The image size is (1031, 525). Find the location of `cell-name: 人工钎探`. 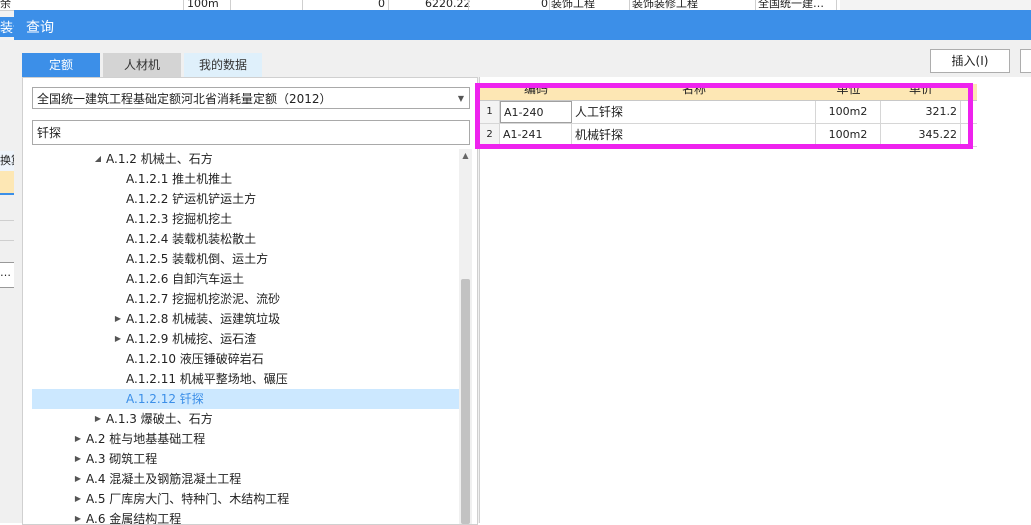

cell-name: 人工钎探 is located at coordinates (694, 112).